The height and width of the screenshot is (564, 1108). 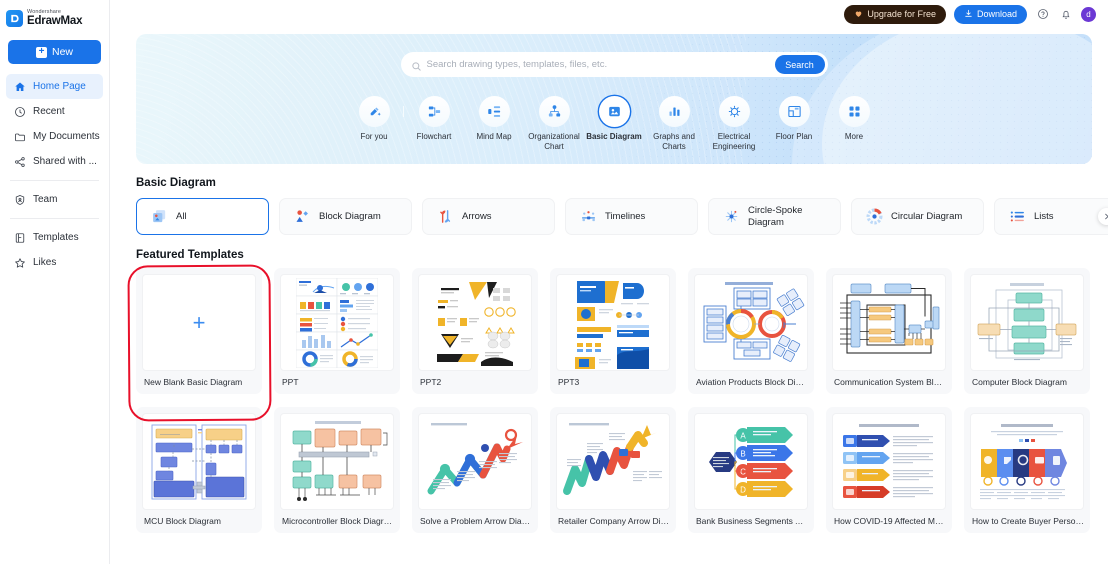 What do you see at coordinates (799, 64) in the screenshot?
I see `search-button: Search` at bounding box center [799, 64].